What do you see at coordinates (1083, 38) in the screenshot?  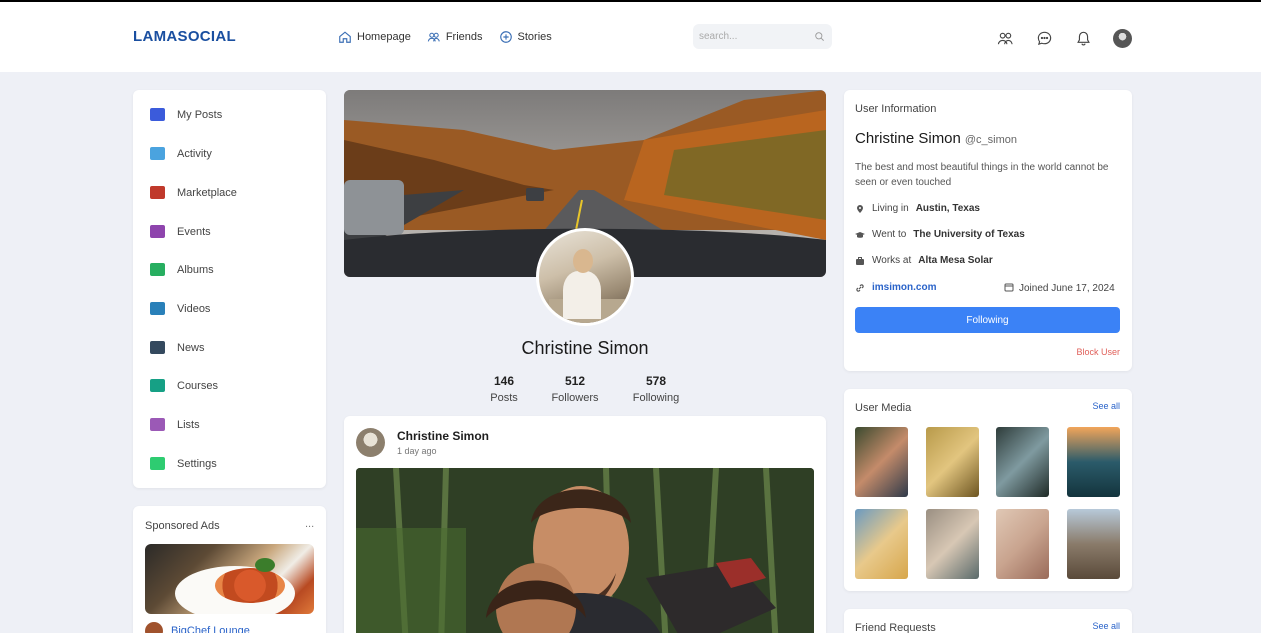 I see `notifications-icon` at bounding box center [1083, 38].